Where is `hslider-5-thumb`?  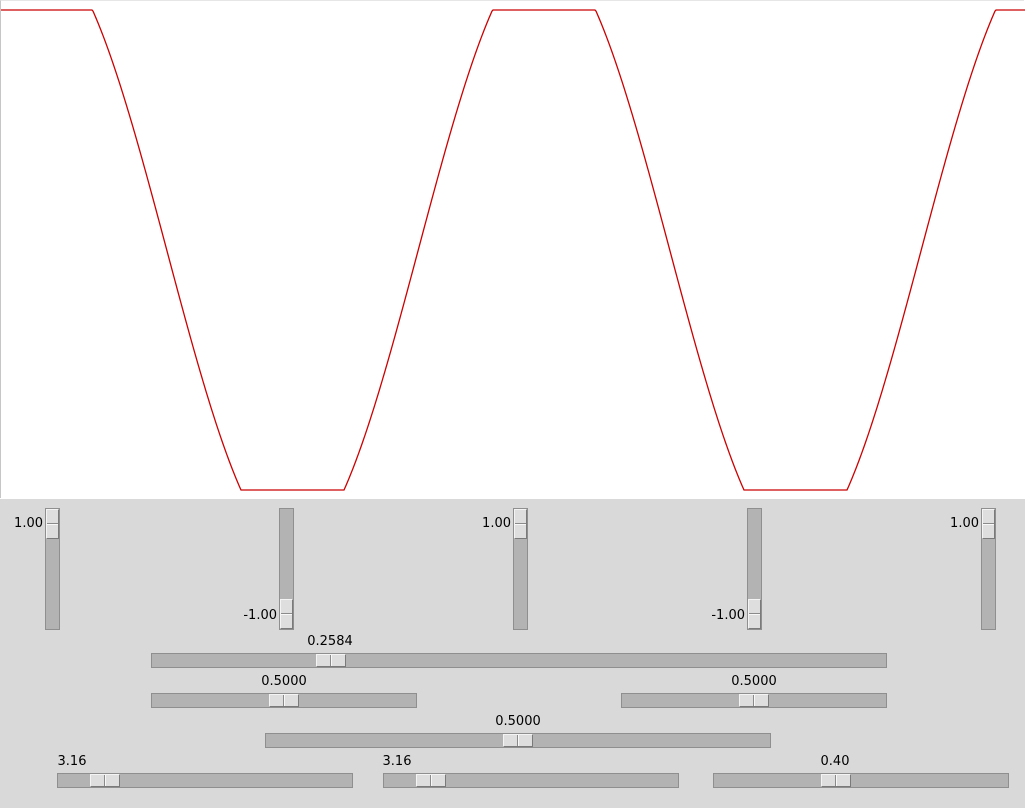 hslider-5-thumb is located at coordinates (105, 780).